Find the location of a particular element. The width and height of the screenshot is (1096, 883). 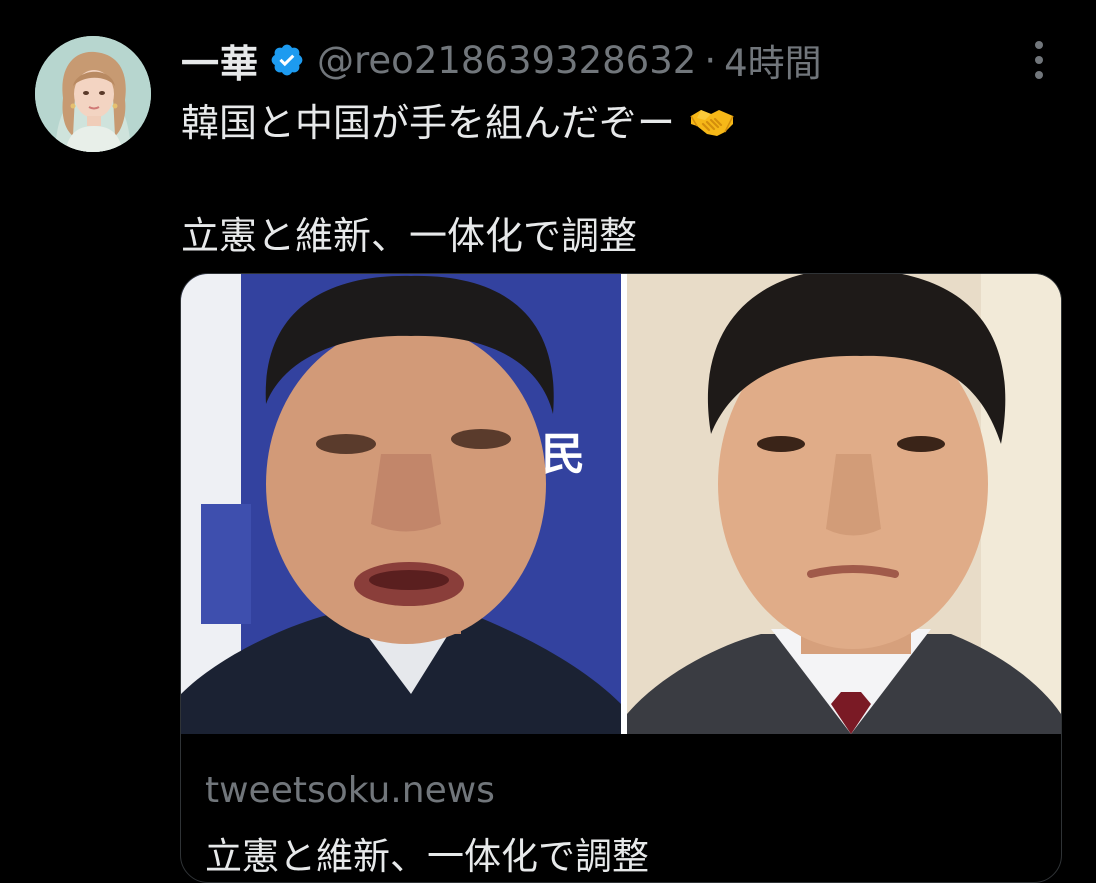

backdrop-text: 民 is located at coordinates (563, 454).